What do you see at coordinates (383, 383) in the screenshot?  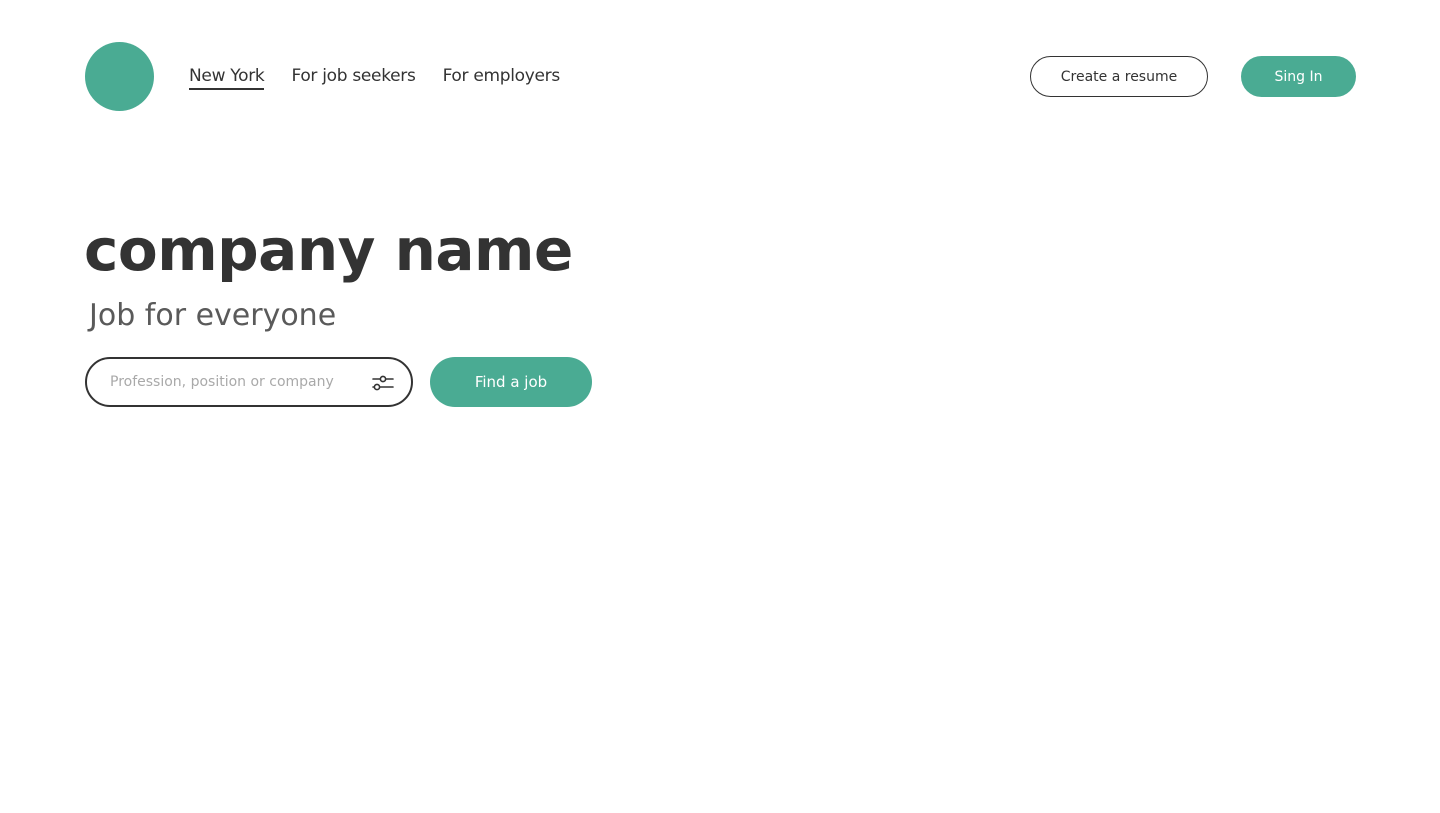 I see `sliders-icon` at bounding box center [383, 383].